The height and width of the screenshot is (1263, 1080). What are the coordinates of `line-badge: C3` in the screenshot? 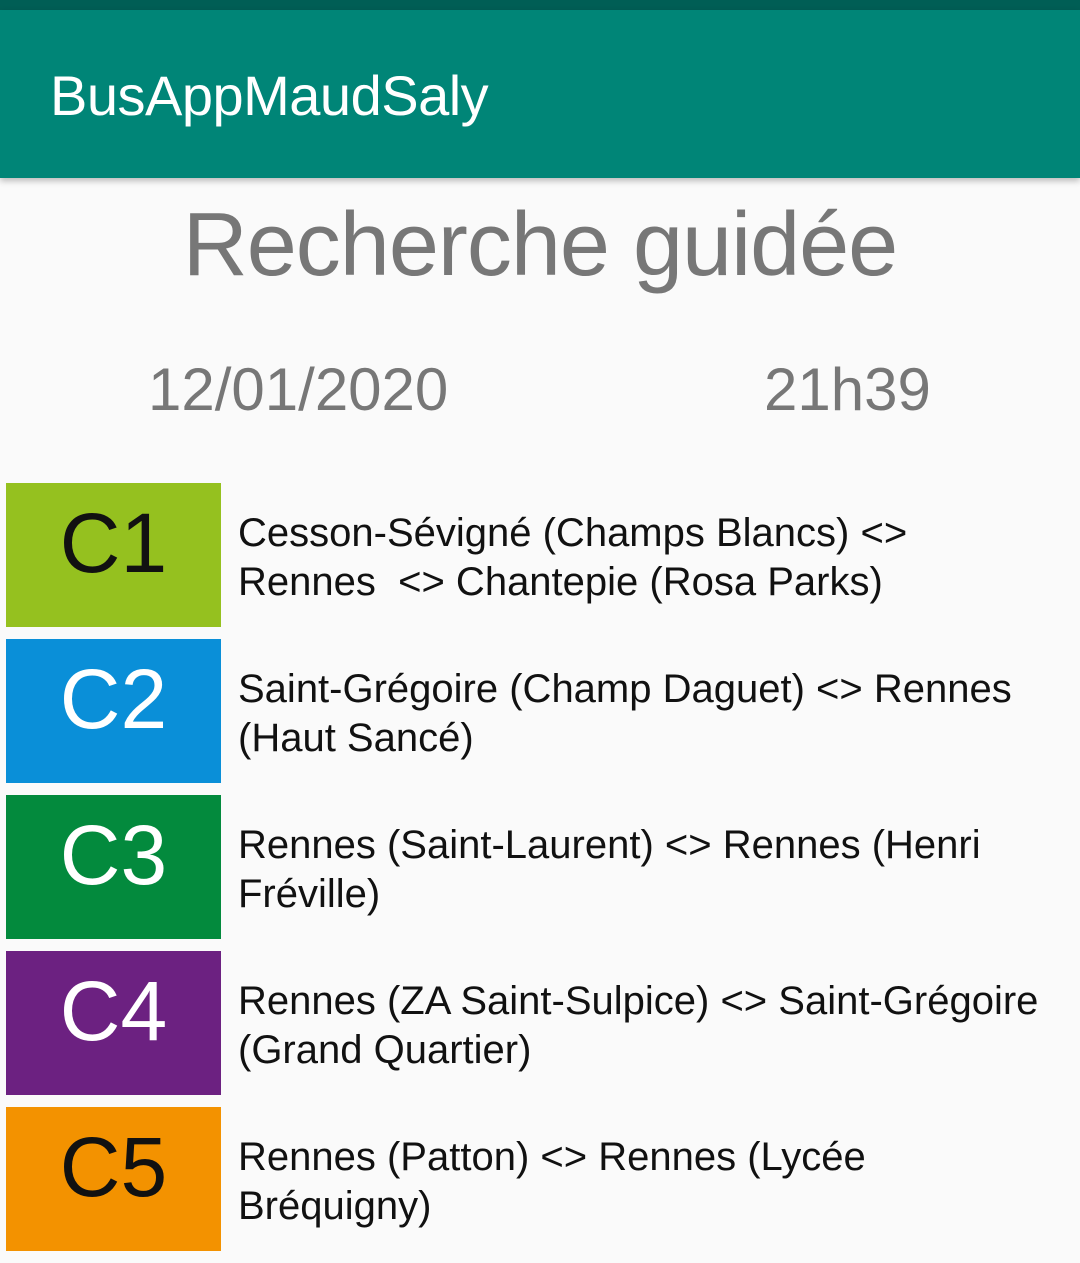 It's located at (113, 867).